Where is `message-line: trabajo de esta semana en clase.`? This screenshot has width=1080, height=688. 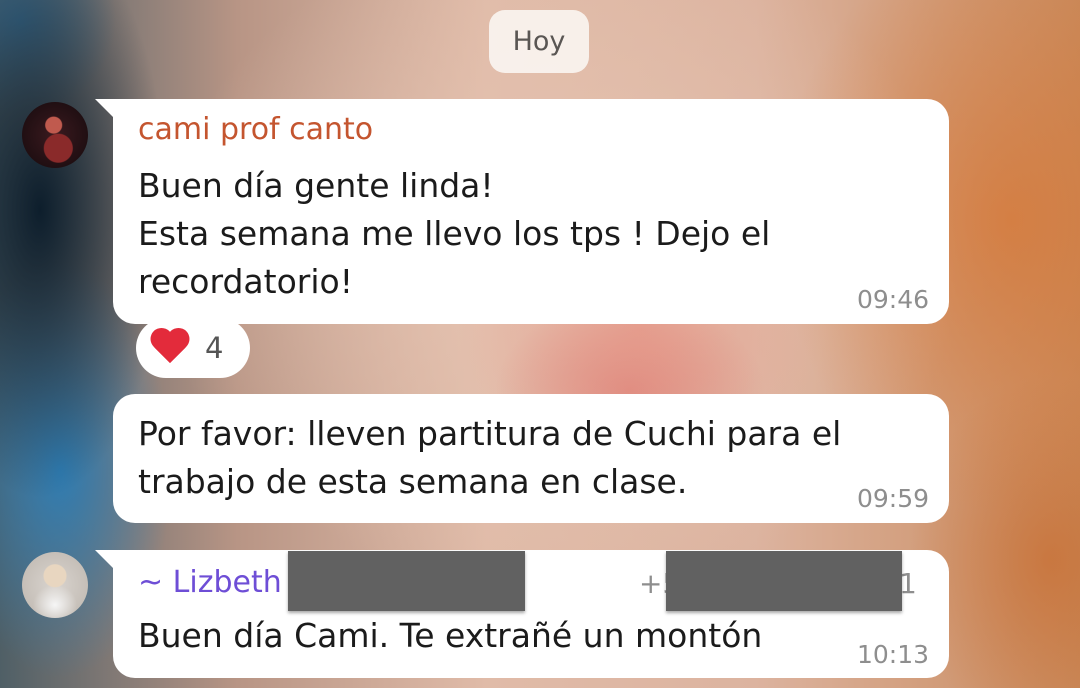
message-line: trabajo de esta semana en clase. is located at coordinates (413, 481).